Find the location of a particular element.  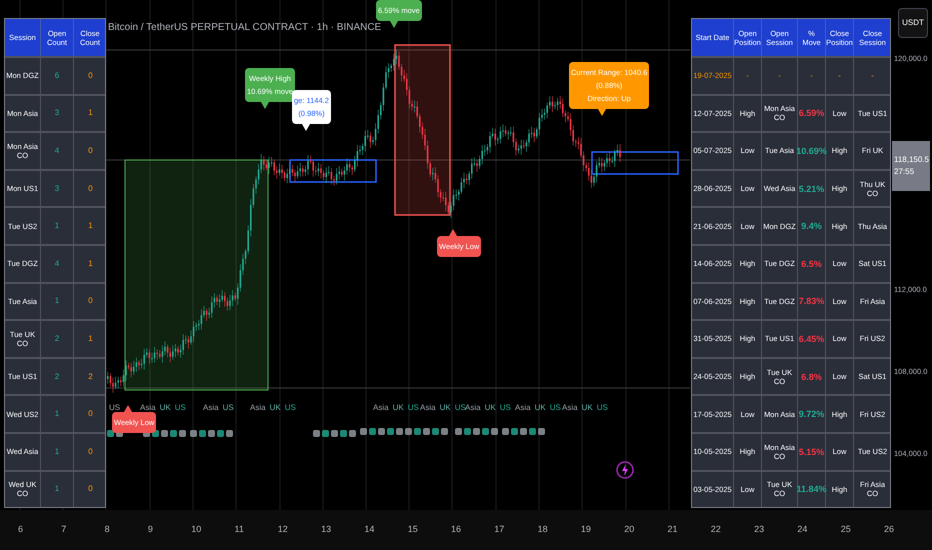

time-tick: 11 is located at coordinates (239, 529).